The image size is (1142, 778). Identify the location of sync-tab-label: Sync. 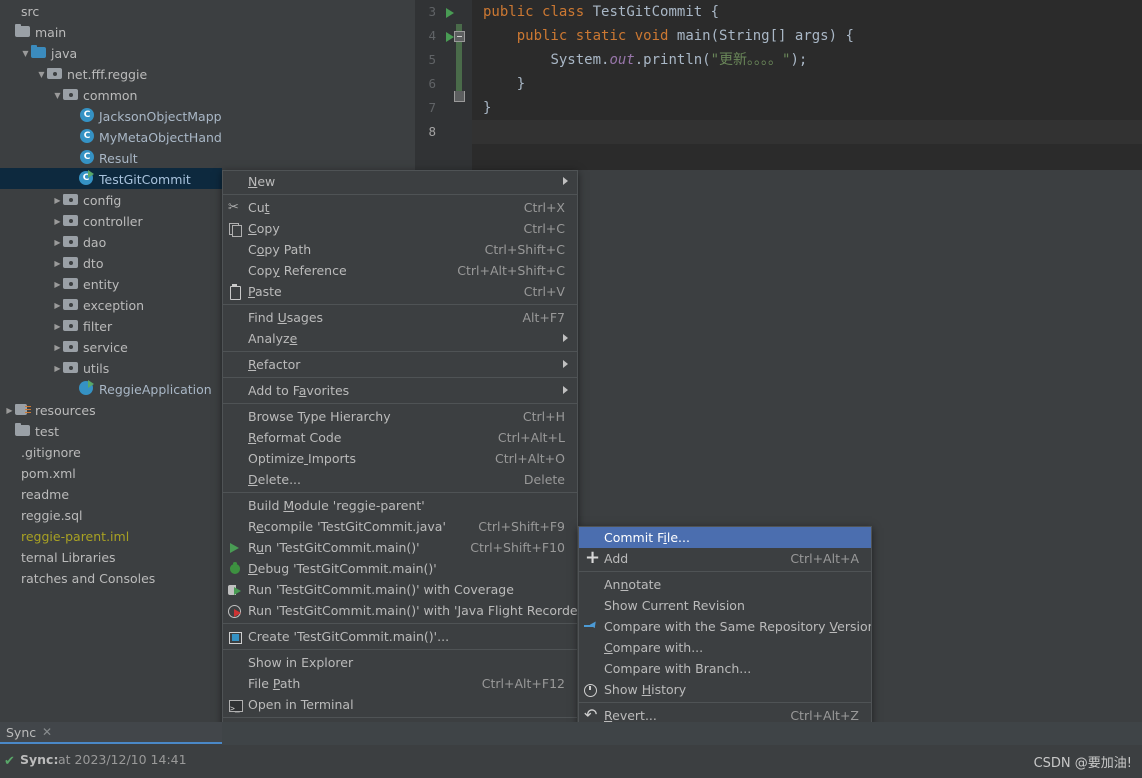
(21, 732).